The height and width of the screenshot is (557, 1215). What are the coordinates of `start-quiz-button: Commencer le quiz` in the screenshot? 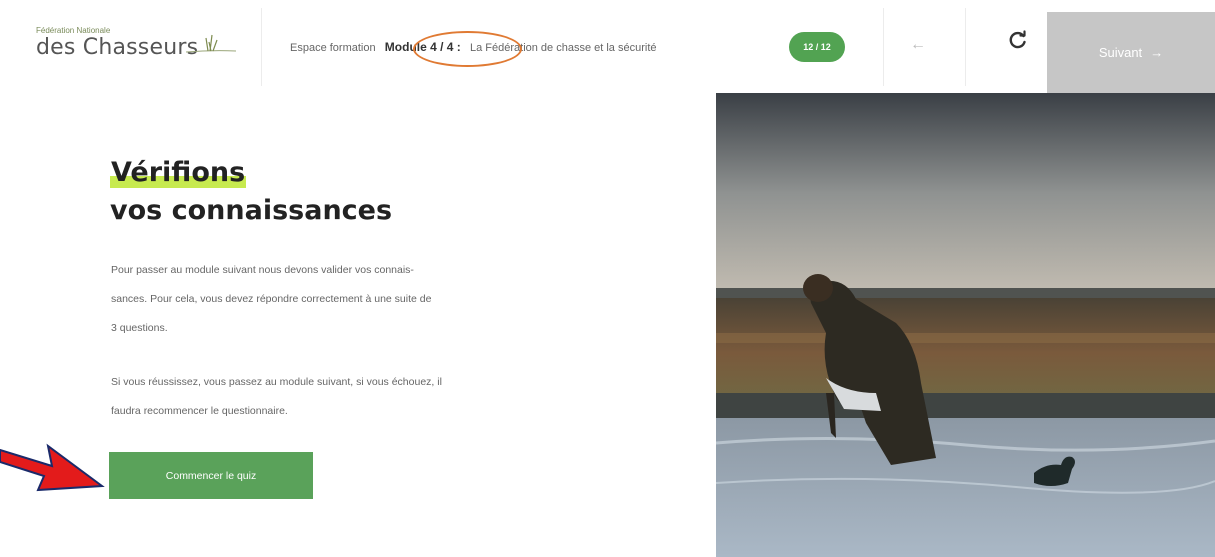 It's located at (211, 475).